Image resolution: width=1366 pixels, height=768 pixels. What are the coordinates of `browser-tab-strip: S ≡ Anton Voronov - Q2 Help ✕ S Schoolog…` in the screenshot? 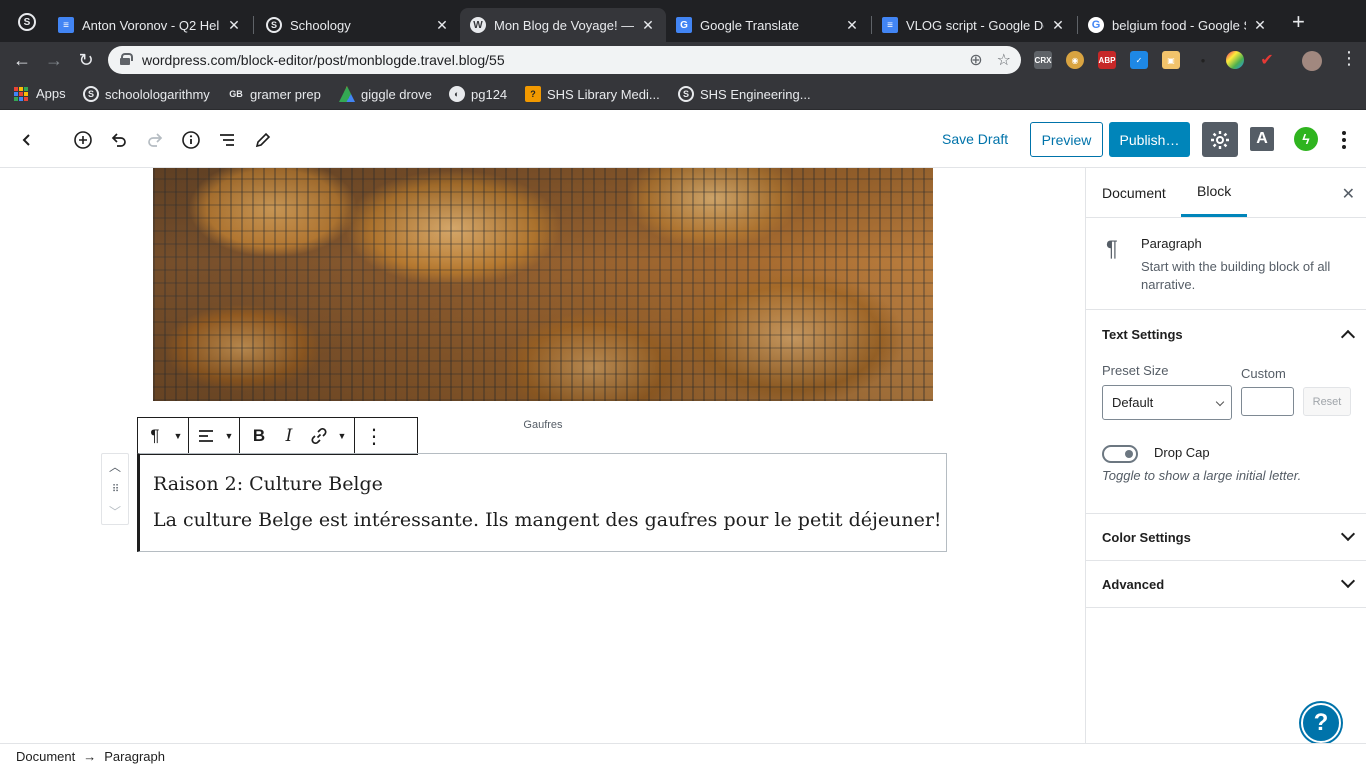 It's located at (683, 21).